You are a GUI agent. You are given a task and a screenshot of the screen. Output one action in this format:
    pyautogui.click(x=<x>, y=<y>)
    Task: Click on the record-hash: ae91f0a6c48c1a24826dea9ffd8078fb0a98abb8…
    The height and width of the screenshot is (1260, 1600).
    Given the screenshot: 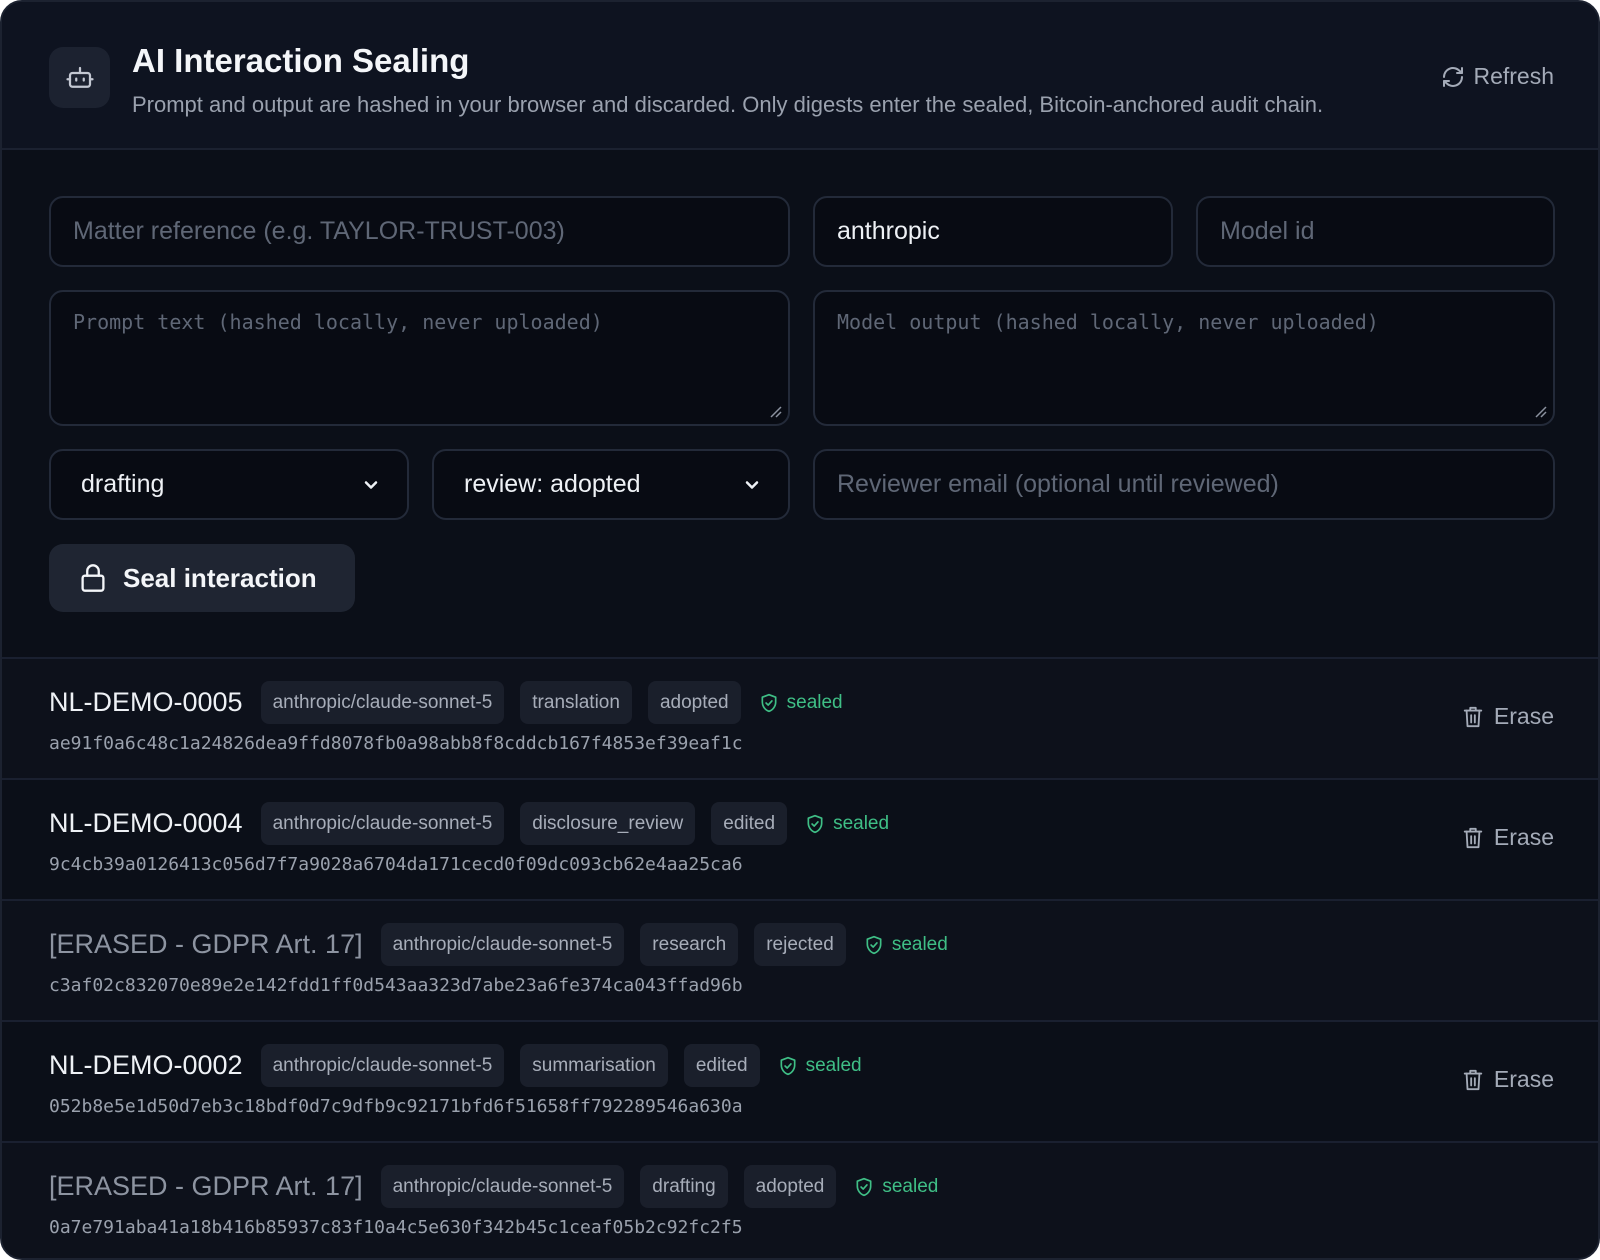 What is the action you would take?
    pyautogui.click(x=396, y=743)
    